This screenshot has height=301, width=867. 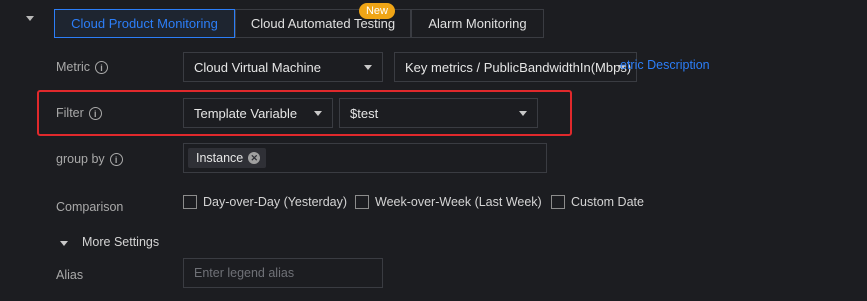 I want to click on comparison-custom-date: Custom Date, so click(x=597, y=202).